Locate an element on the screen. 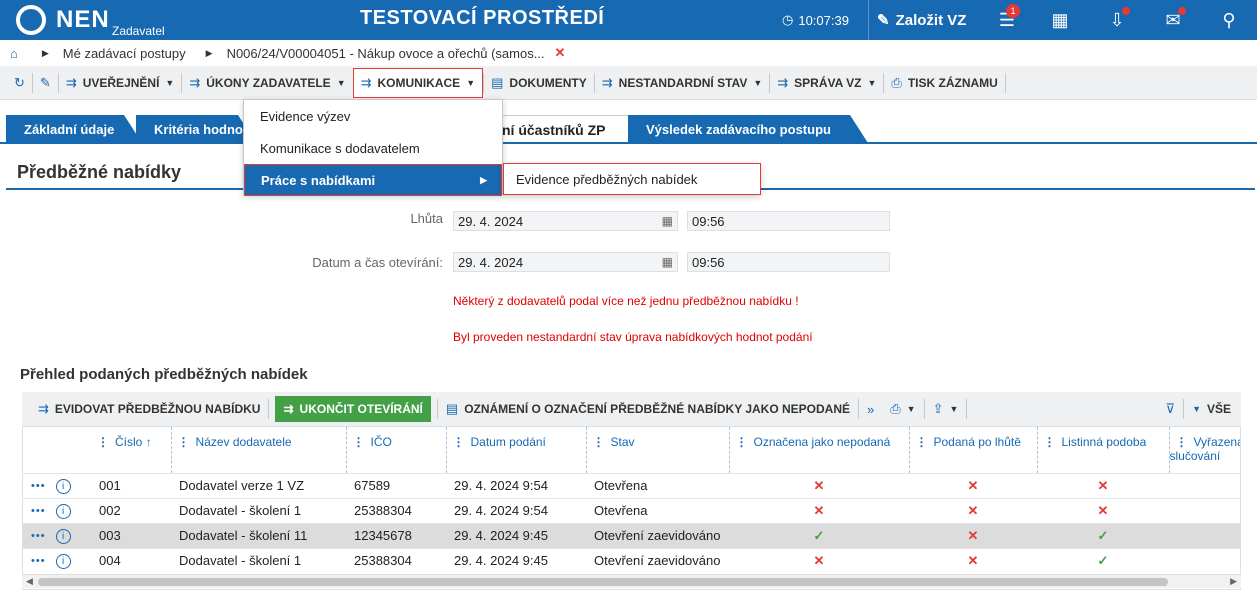 The image size is (1257, 600). notification-badge: 1 is located at coordinates (1013, 11).